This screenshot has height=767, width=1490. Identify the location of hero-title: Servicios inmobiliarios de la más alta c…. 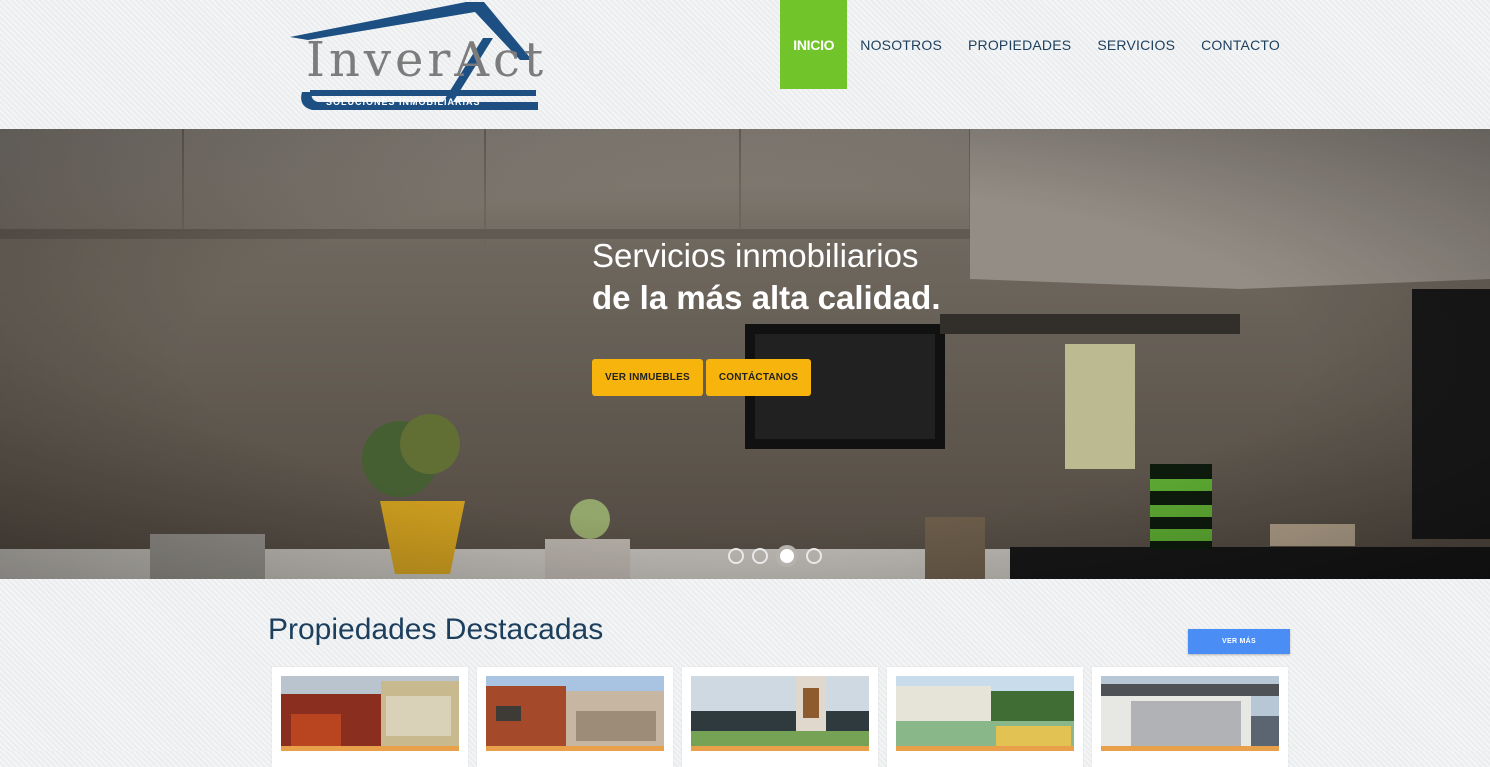
(766, 277).